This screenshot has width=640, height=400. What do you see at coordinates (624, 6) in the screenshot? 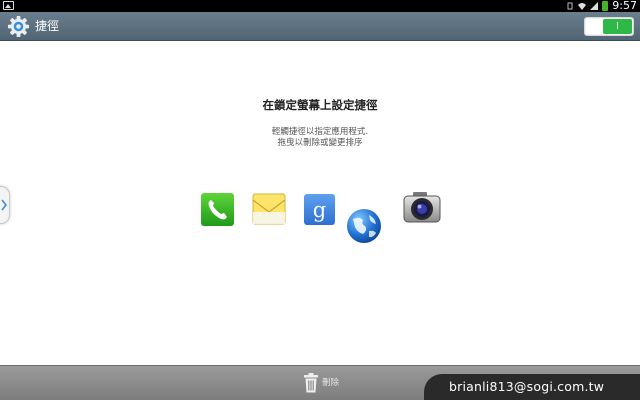
I see `clock: 9:57` at bounding box center [624, 6].